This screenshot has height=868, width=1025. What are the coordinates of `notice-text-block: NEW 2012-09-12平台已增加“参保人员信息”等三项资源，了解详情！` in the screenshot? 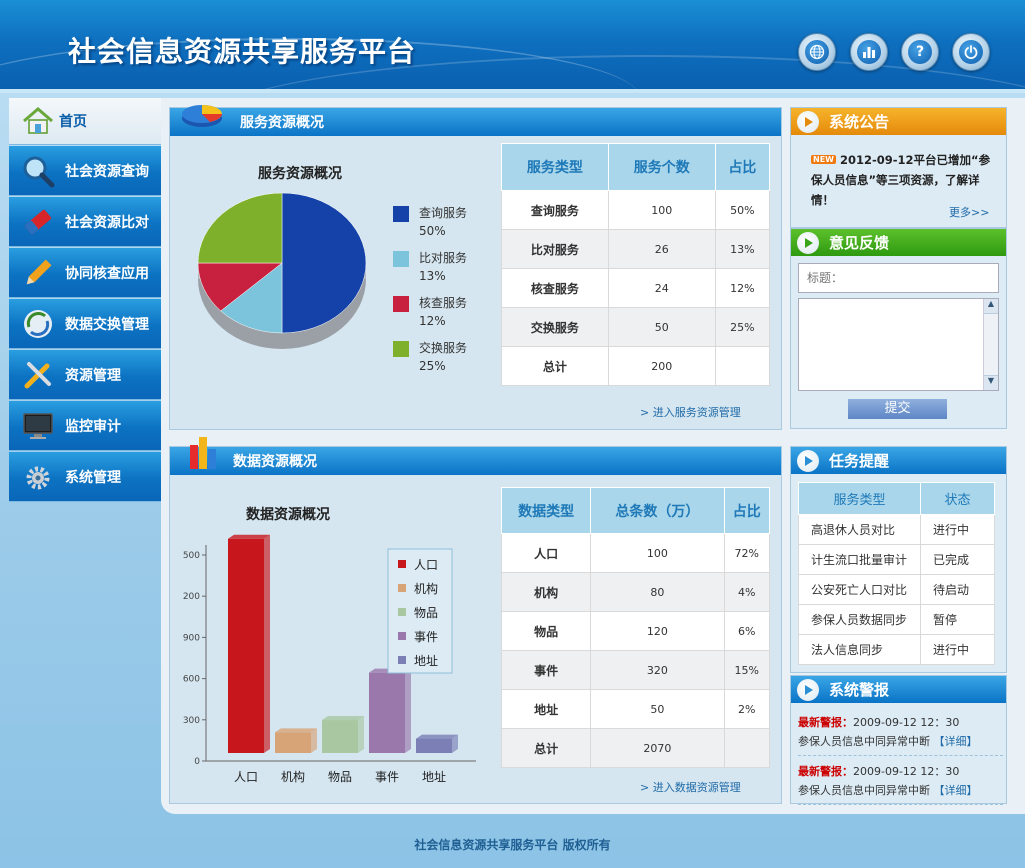 It's located at (903, 180).